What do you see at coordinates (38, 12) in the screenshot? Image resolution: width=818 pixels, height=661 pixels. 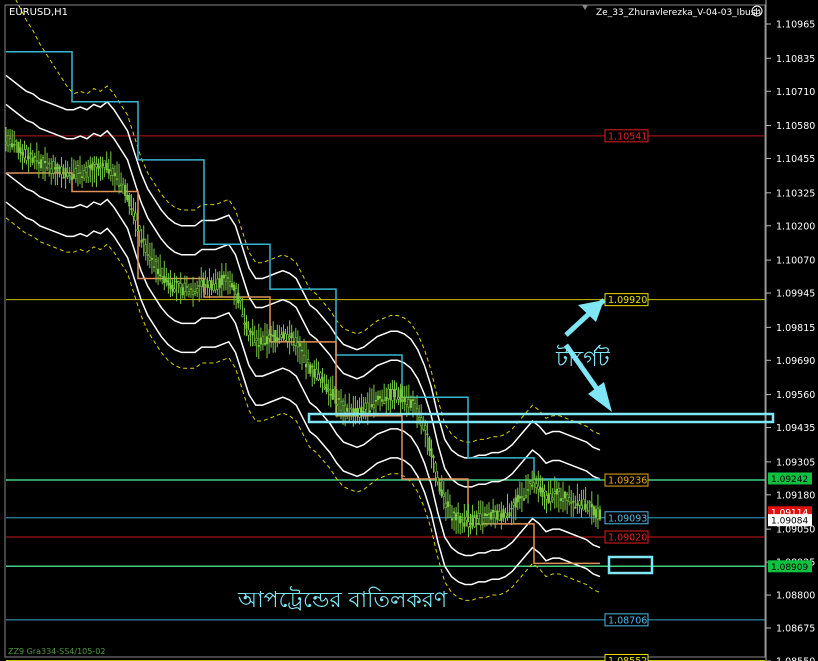 I see `symbol-timeframe-label: EURUSD,H1` at bounding box center [38, 12].